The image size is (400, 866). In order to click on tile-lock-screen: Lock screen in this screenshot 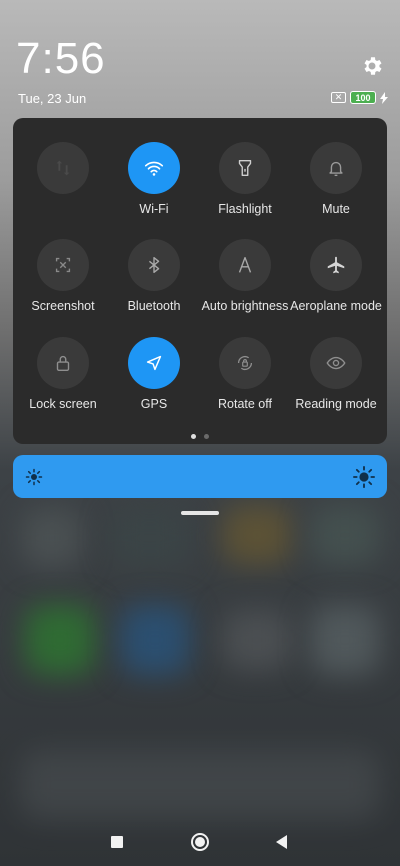, I will do `click(63, 382)`.